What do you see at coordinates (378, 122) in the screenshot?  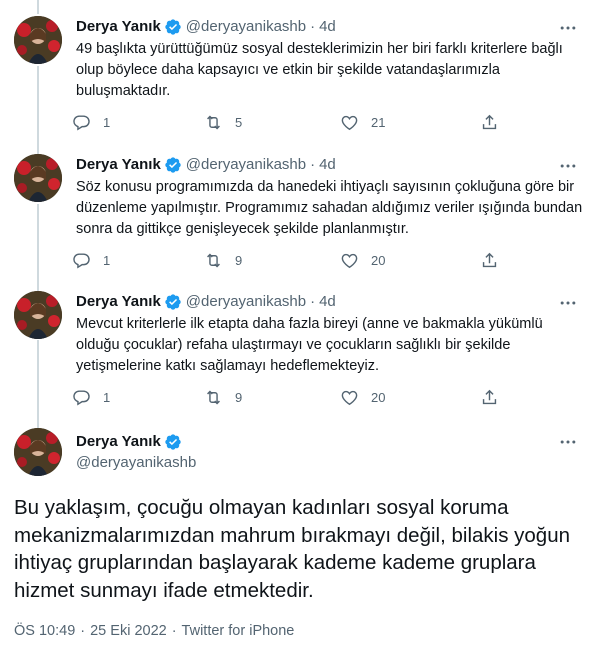 I see `like-count: 21` at bounding box center [378, 122].